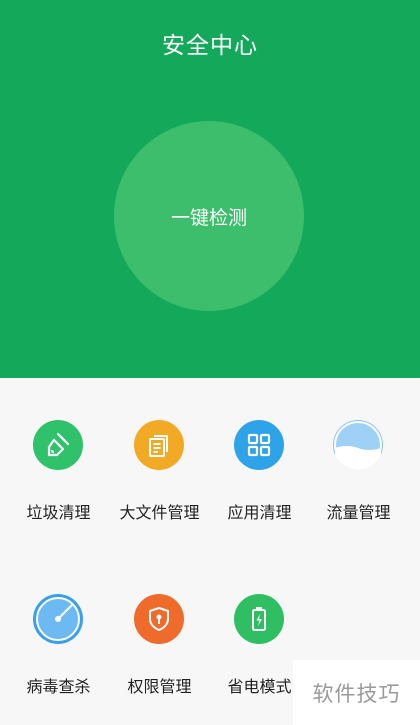 Image resolution: width=420 pixels, height=725 pixels. What do you see at coordinates (356, 692) in the screenshot?
I see `watermark-text: 软件技巧` at bounding box center [356, 692].